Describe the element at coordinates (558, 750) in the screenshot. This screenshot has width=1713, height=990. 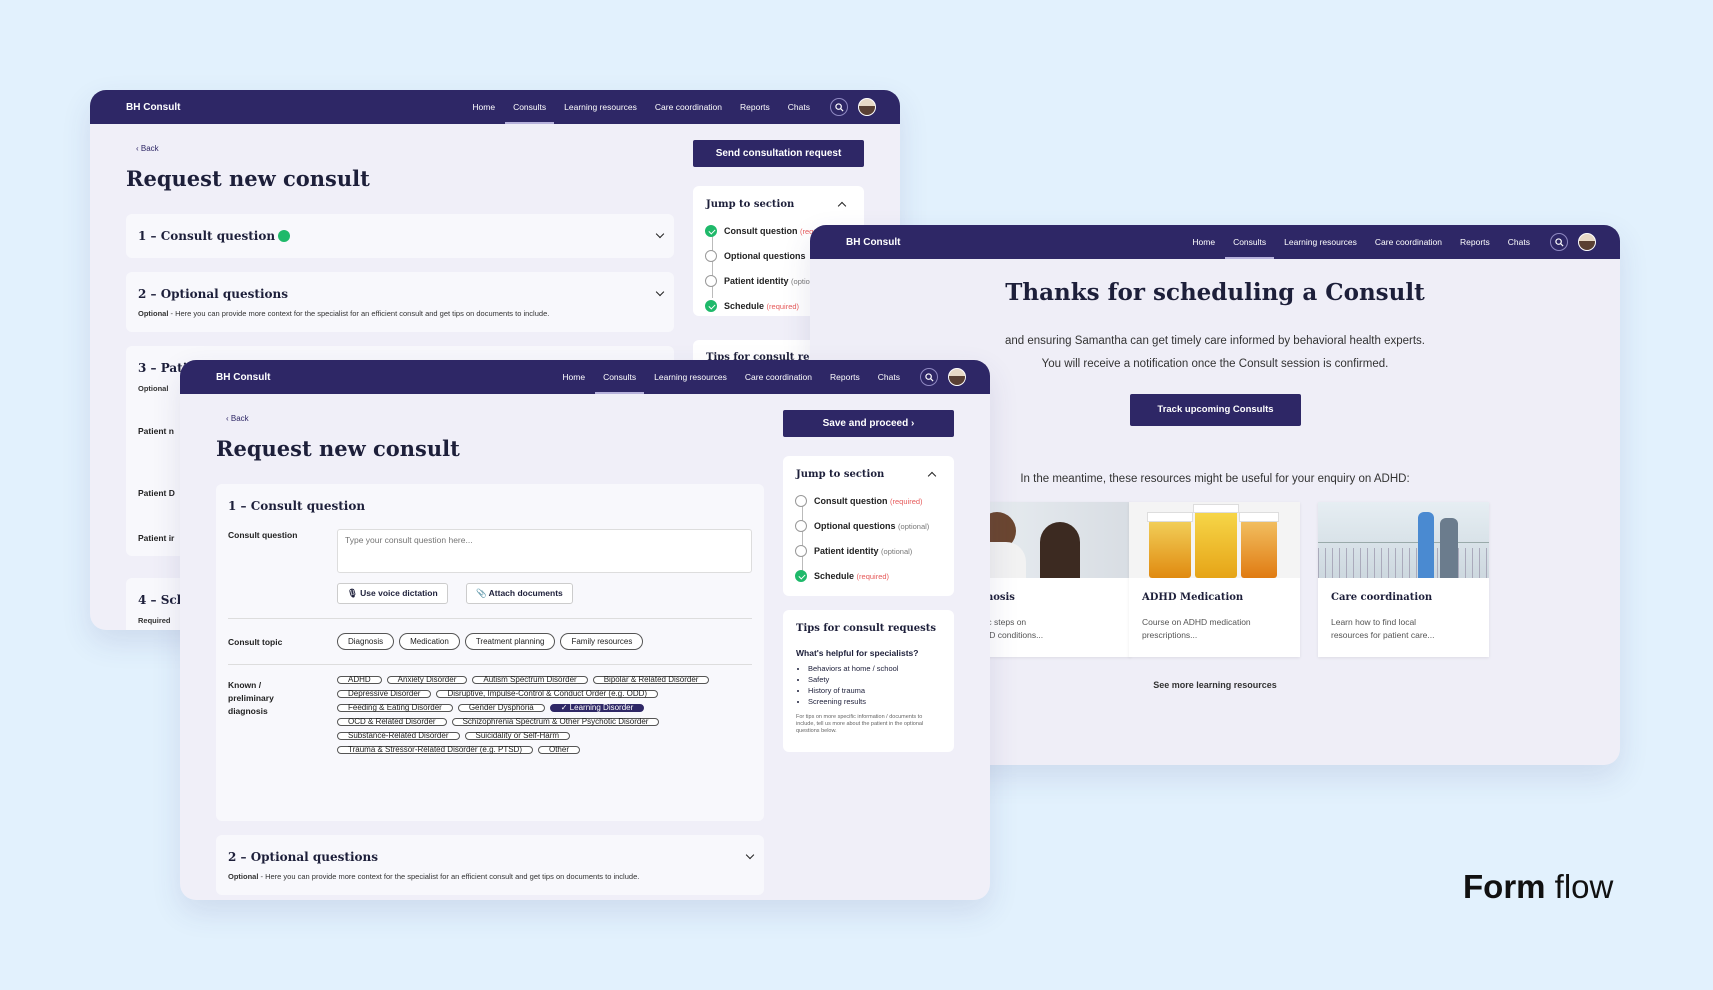
I see `diagnosis-chip: Other` at that location.